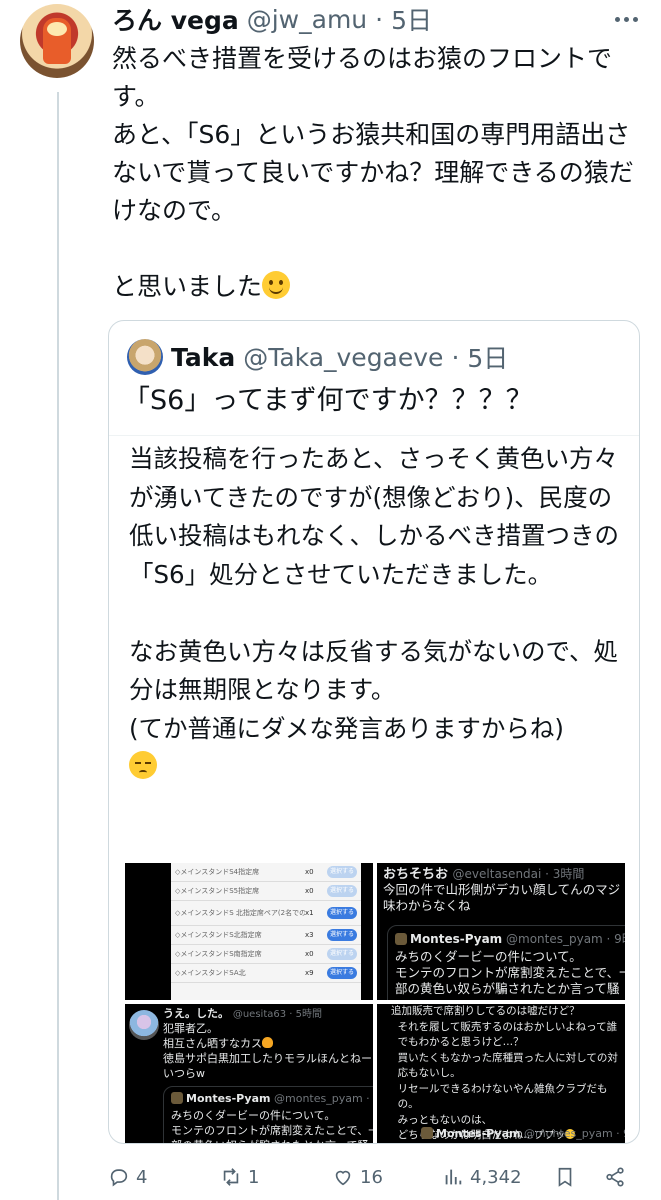  Describe the element at coordinates (357, 1177) in the screenshot. I see `like-button: 16` at that location.